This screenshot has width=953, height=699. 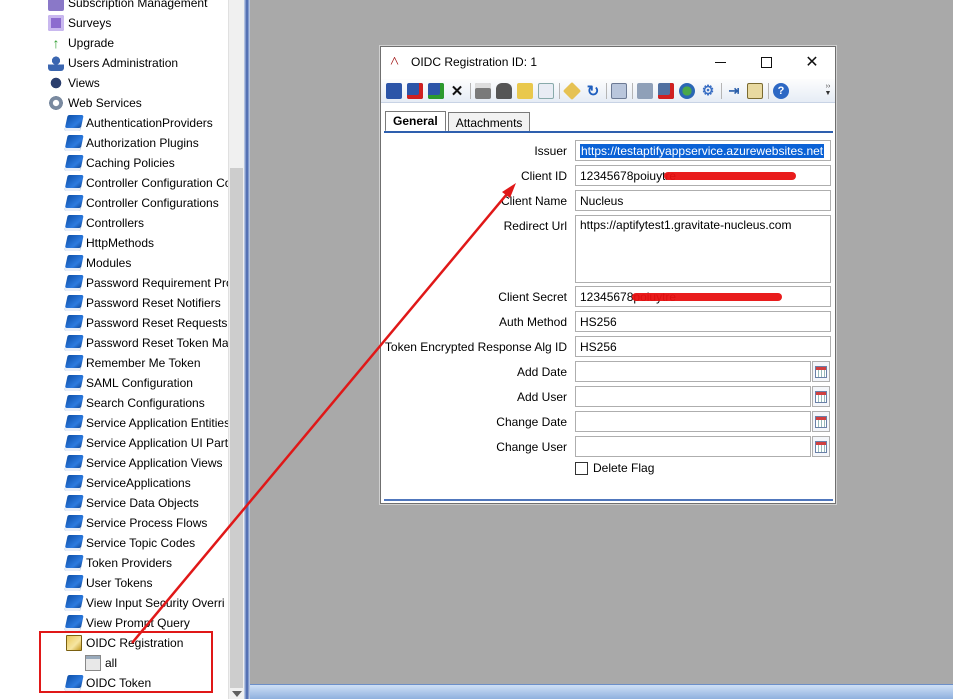 What do you see at coordinates (781, 90) in the screenshot?
I see `help-icon: ?` at bounding box center [781, 90].